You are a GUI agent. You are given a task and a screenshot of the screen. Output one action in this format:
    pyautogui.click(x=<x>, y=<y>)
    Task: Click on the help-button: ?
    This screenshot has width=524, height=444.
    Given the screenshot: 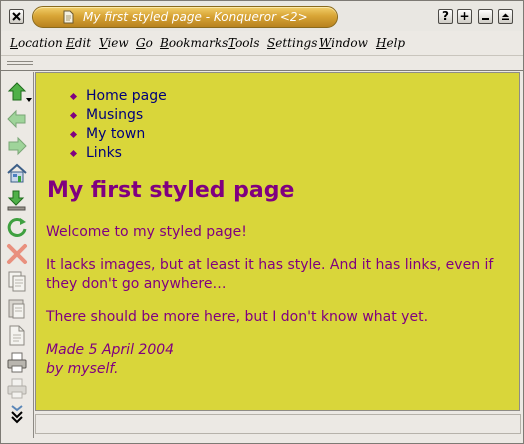 What is the action you would take?
    pyautogui.click(x=445, y=16)
    